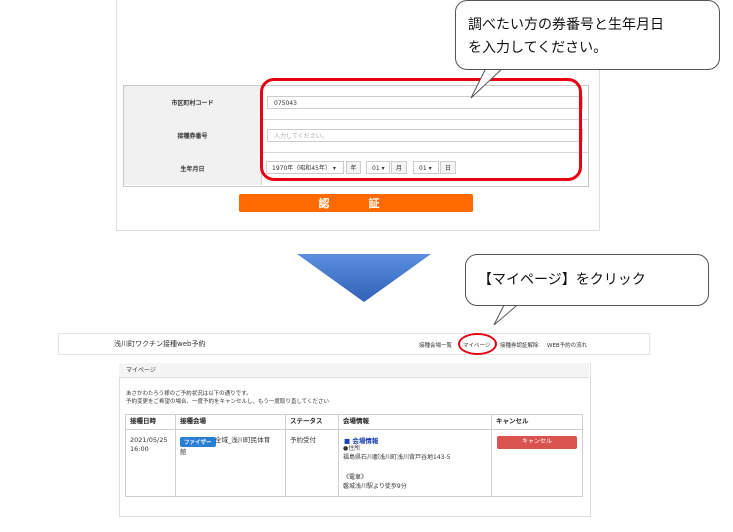 This screenshot has width=733, height=532. Describe the element at coordinates (587, 280) in the screenshot. I see `callout-click-mypage: 【マイページ】をクリック` at that location.